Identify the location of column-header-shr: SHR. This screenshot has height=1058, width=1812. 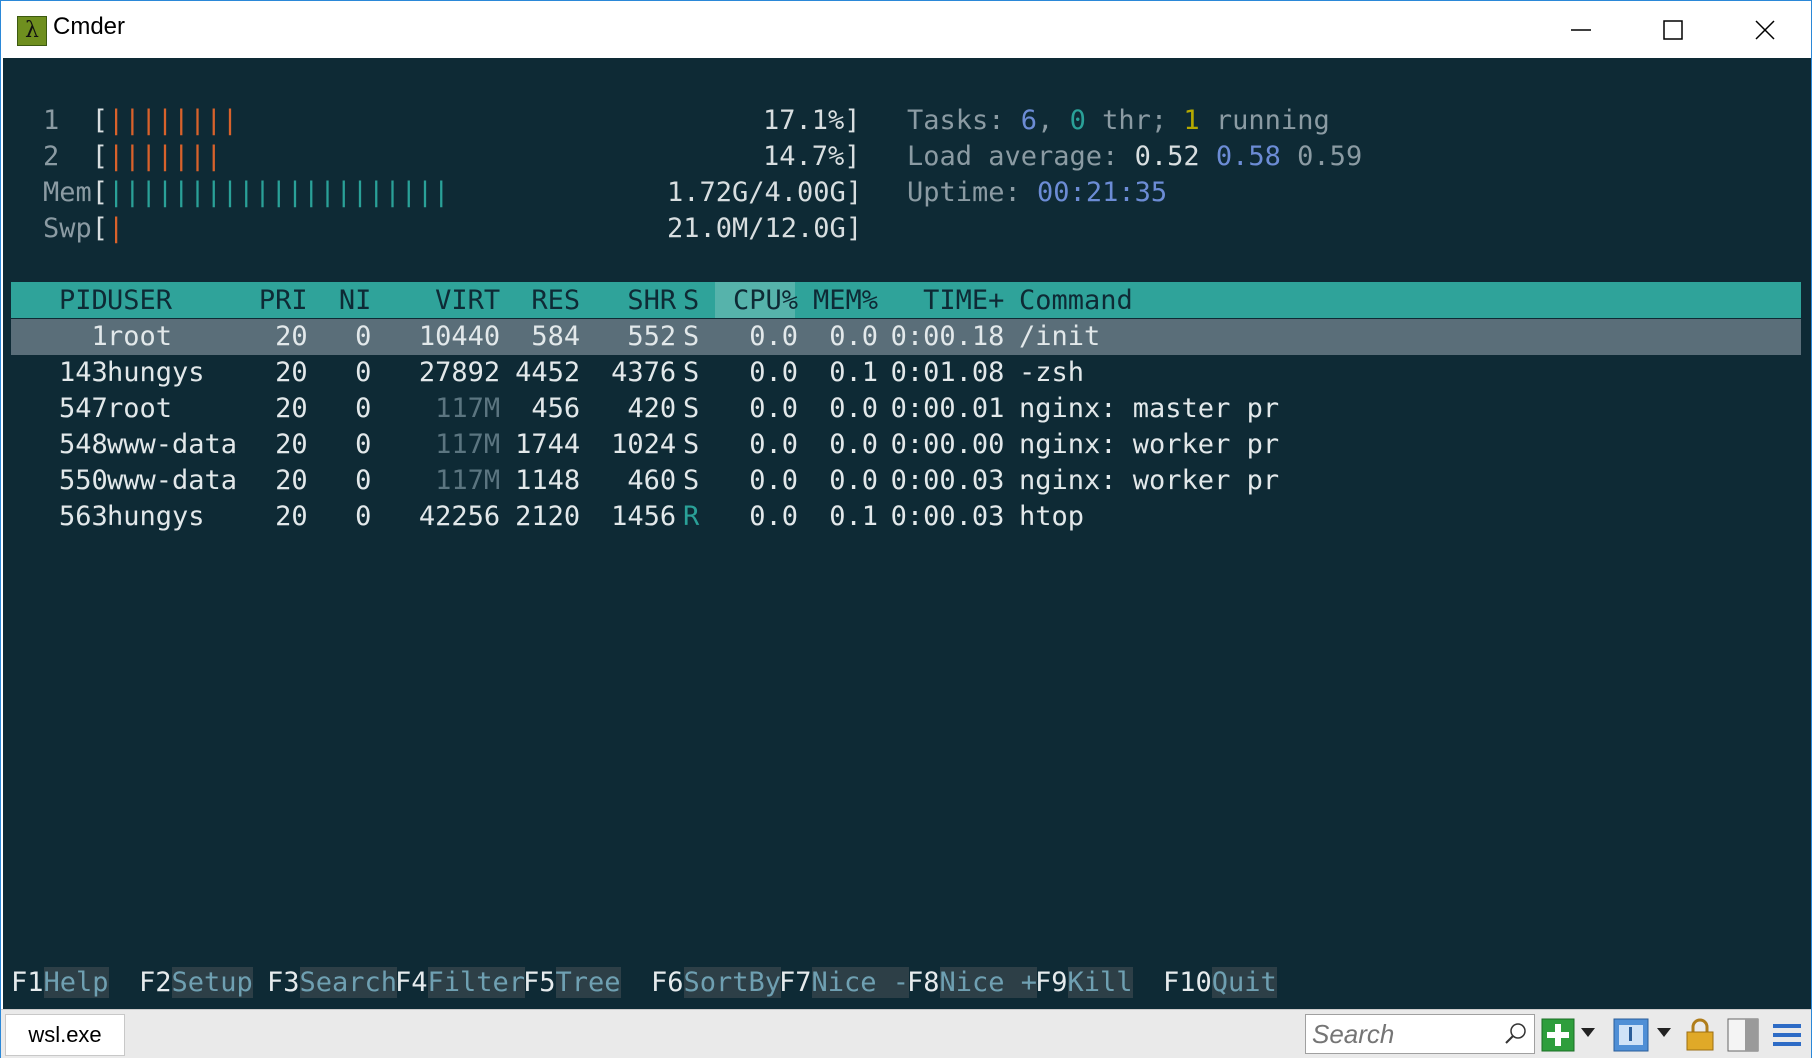
(651, 301).